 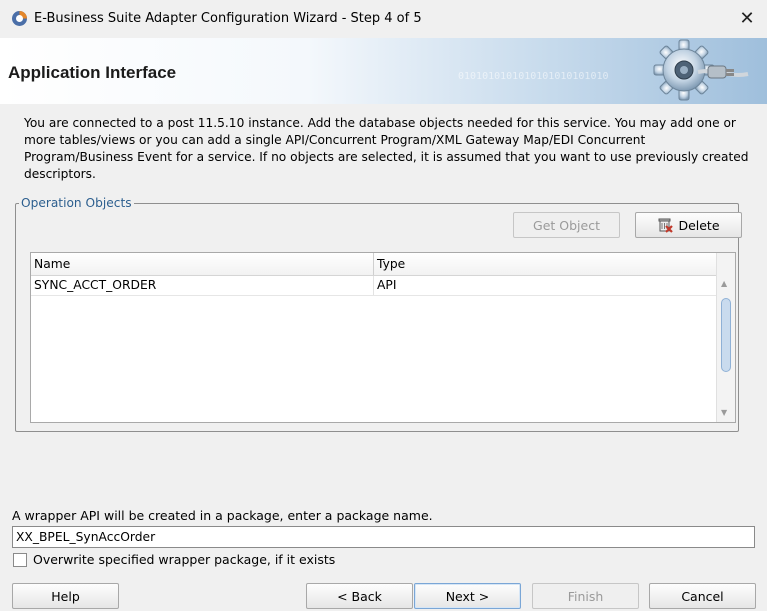 What do you see at coordinates (726, 335) in the screenshot?
I see `scroll-thumb` at bounding box center [726, 335].